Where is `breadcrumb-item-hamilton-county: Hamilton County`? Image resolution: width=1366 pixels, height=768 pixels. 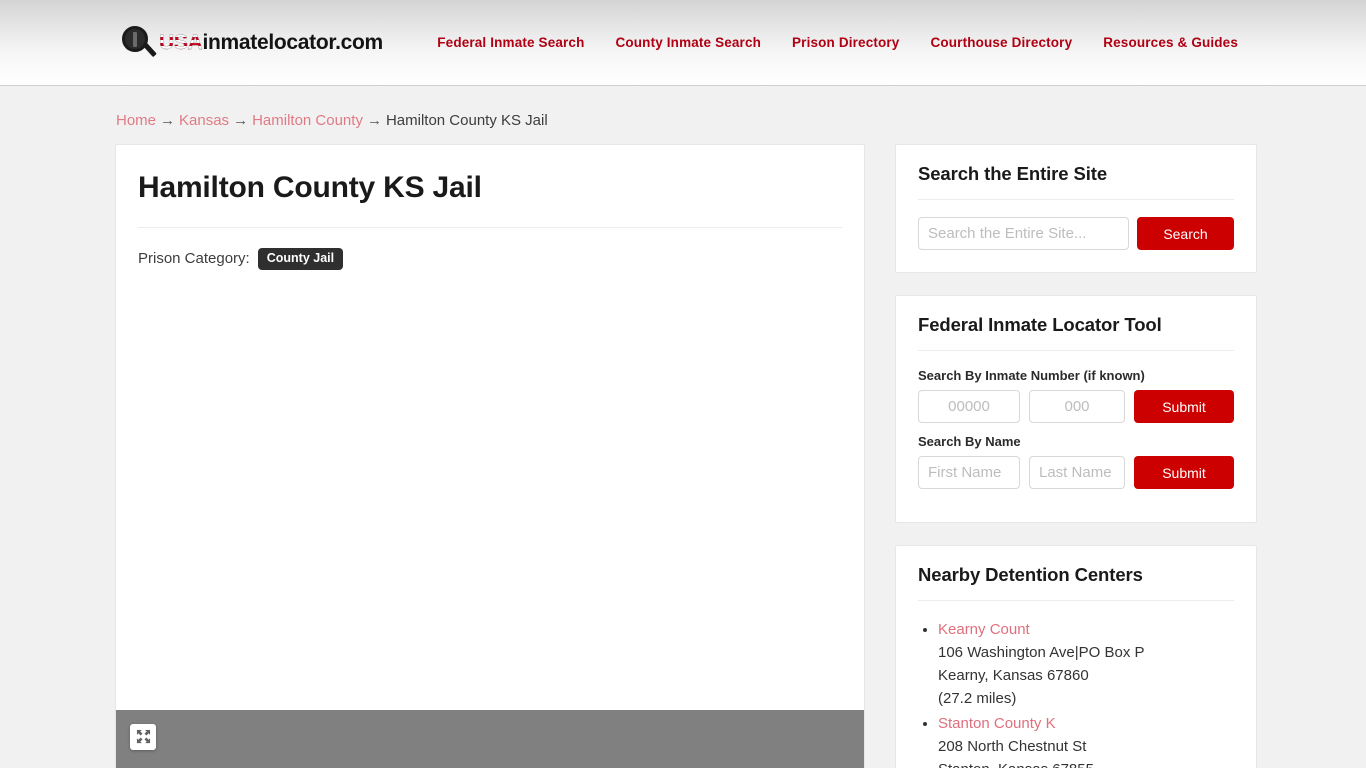 breadcrumb-item-hamilton-county: Hamilton County is located at coordinates (307, 120).